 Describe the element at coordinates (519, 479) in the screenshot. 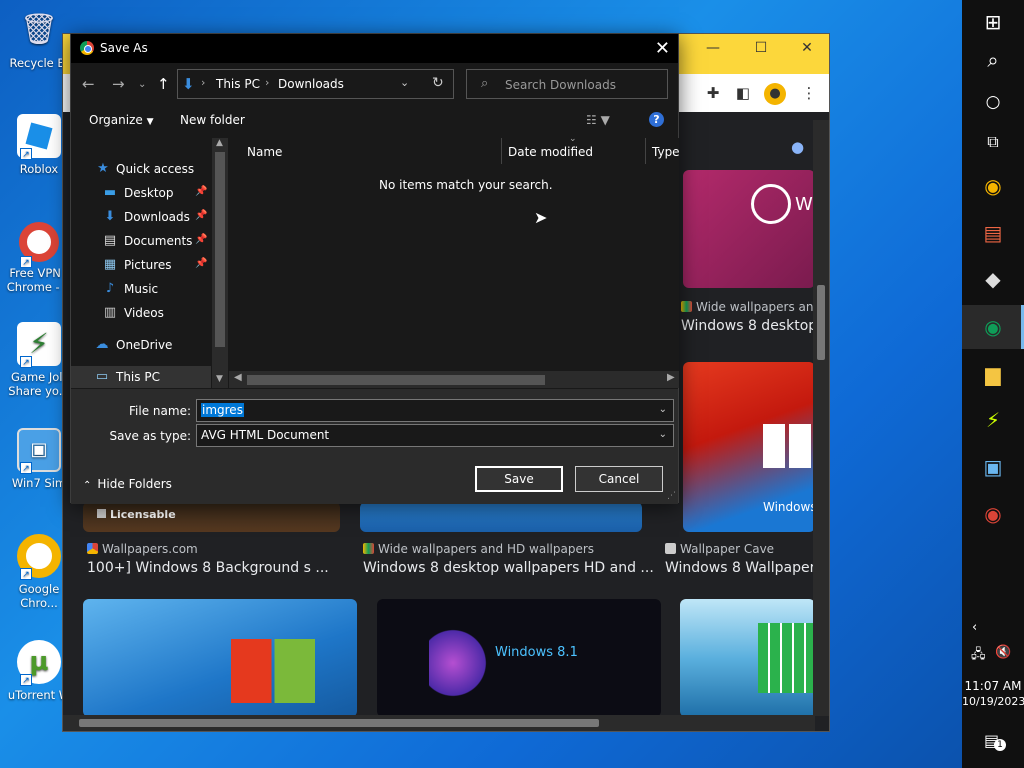

I see `save-button: Save` at that location.